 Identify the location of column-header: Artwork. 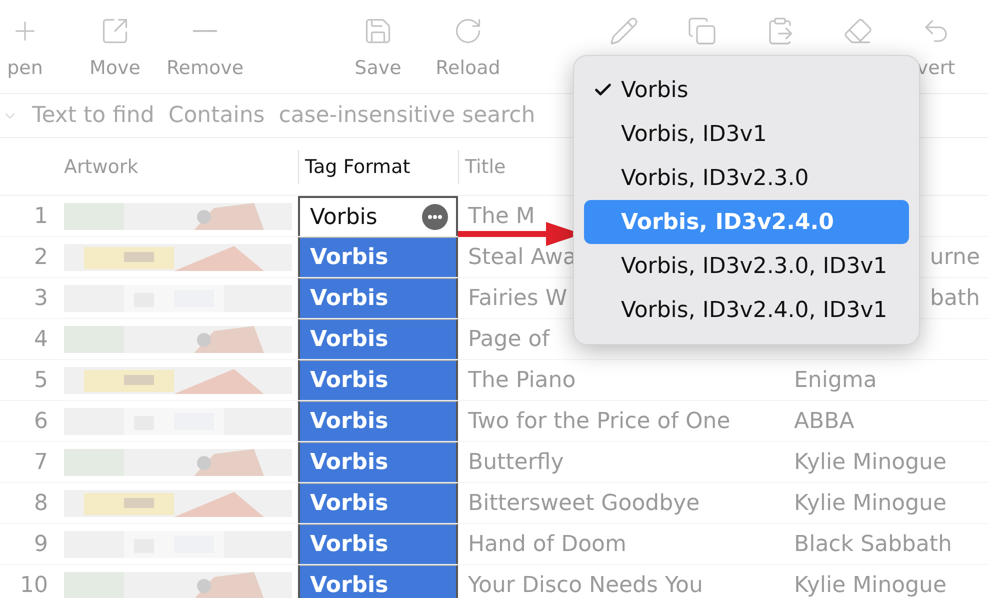
(177, 167).